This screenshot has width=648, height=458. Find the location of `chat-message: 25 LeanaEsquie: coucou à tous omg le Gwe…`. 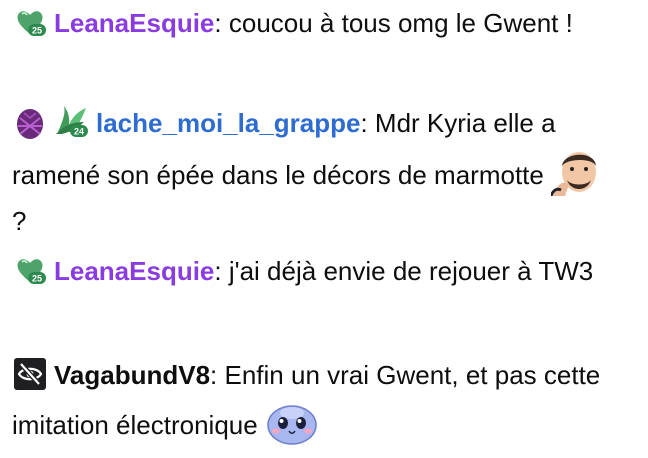

chat-message: 25 LeanaEsquie: coucou à tous omg le Gwe… is located at coordinates (317, 23).